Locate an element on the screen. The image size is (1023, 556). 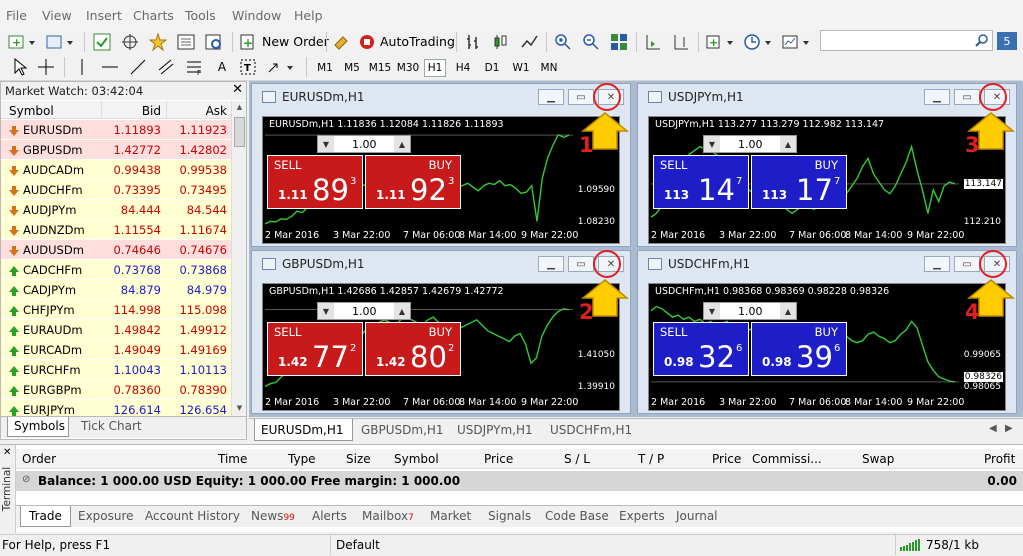
menu-tools: Tools is located at coordinates (200, 15).